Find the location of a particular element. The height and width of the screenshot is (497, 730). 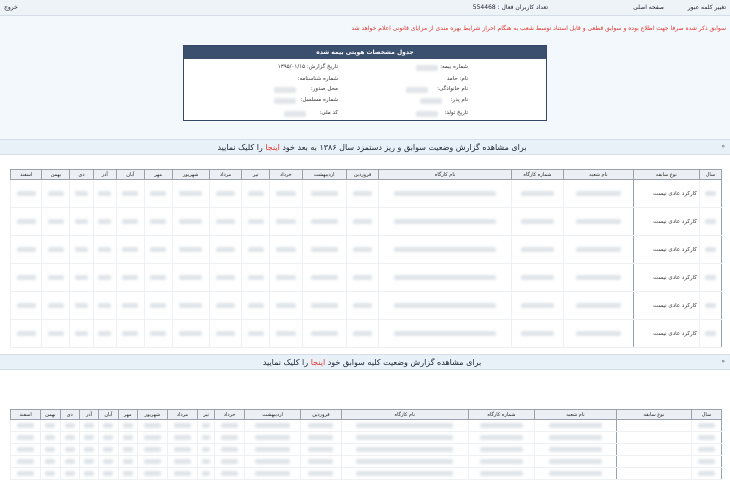

click-here-link-all: اینجا is located at coordinates (318, 362).